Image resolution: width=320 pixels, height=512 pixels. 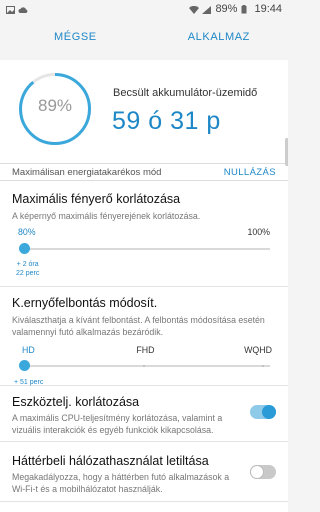 I want to click on status-bar: 89% 19:44, so click(x=144, y=9).